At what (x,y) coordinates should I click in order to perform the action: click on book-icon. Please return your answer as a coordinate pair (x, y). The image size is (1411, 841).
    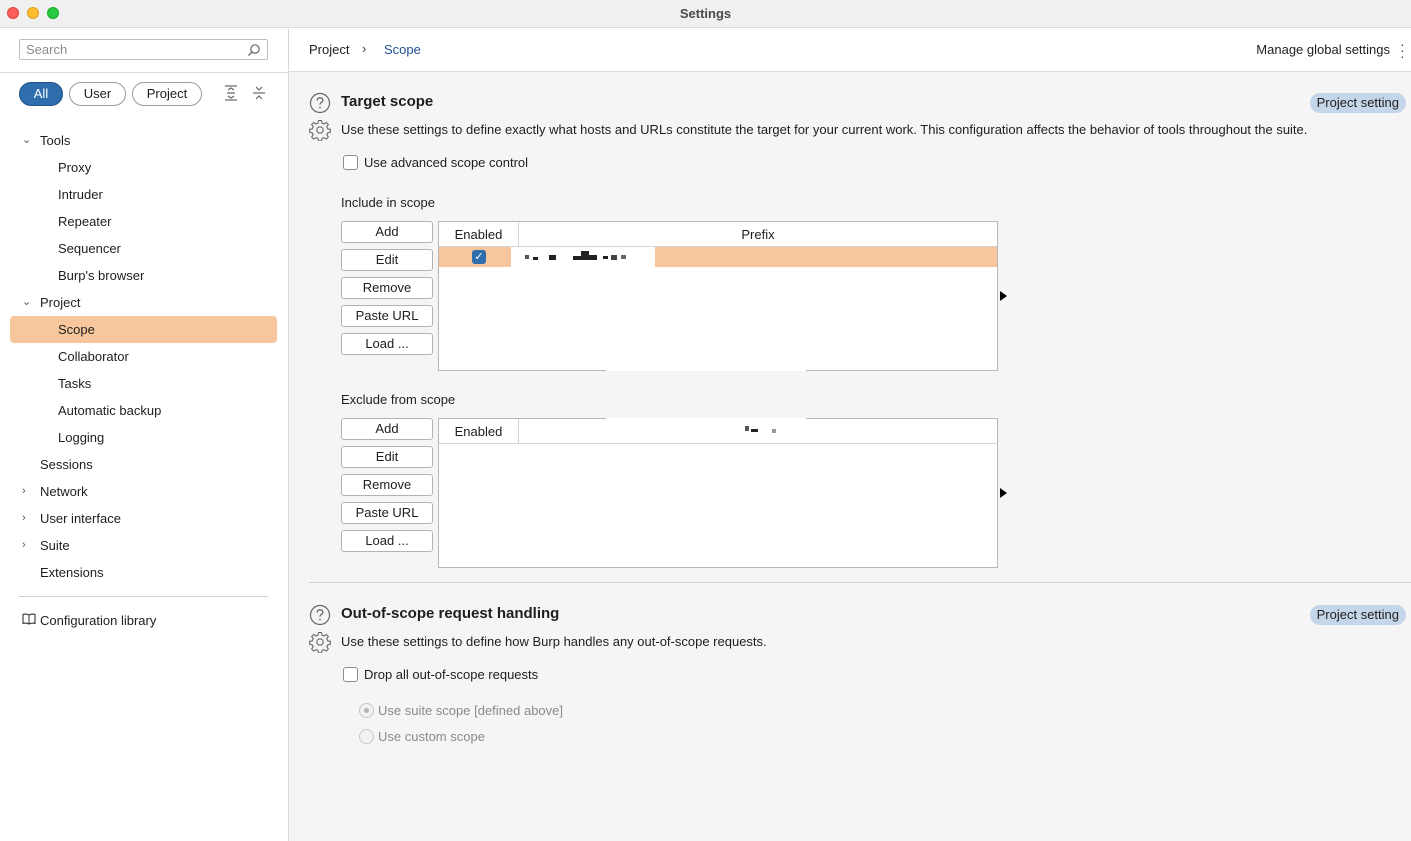
    Looking at the image, I should click on (29, 619).